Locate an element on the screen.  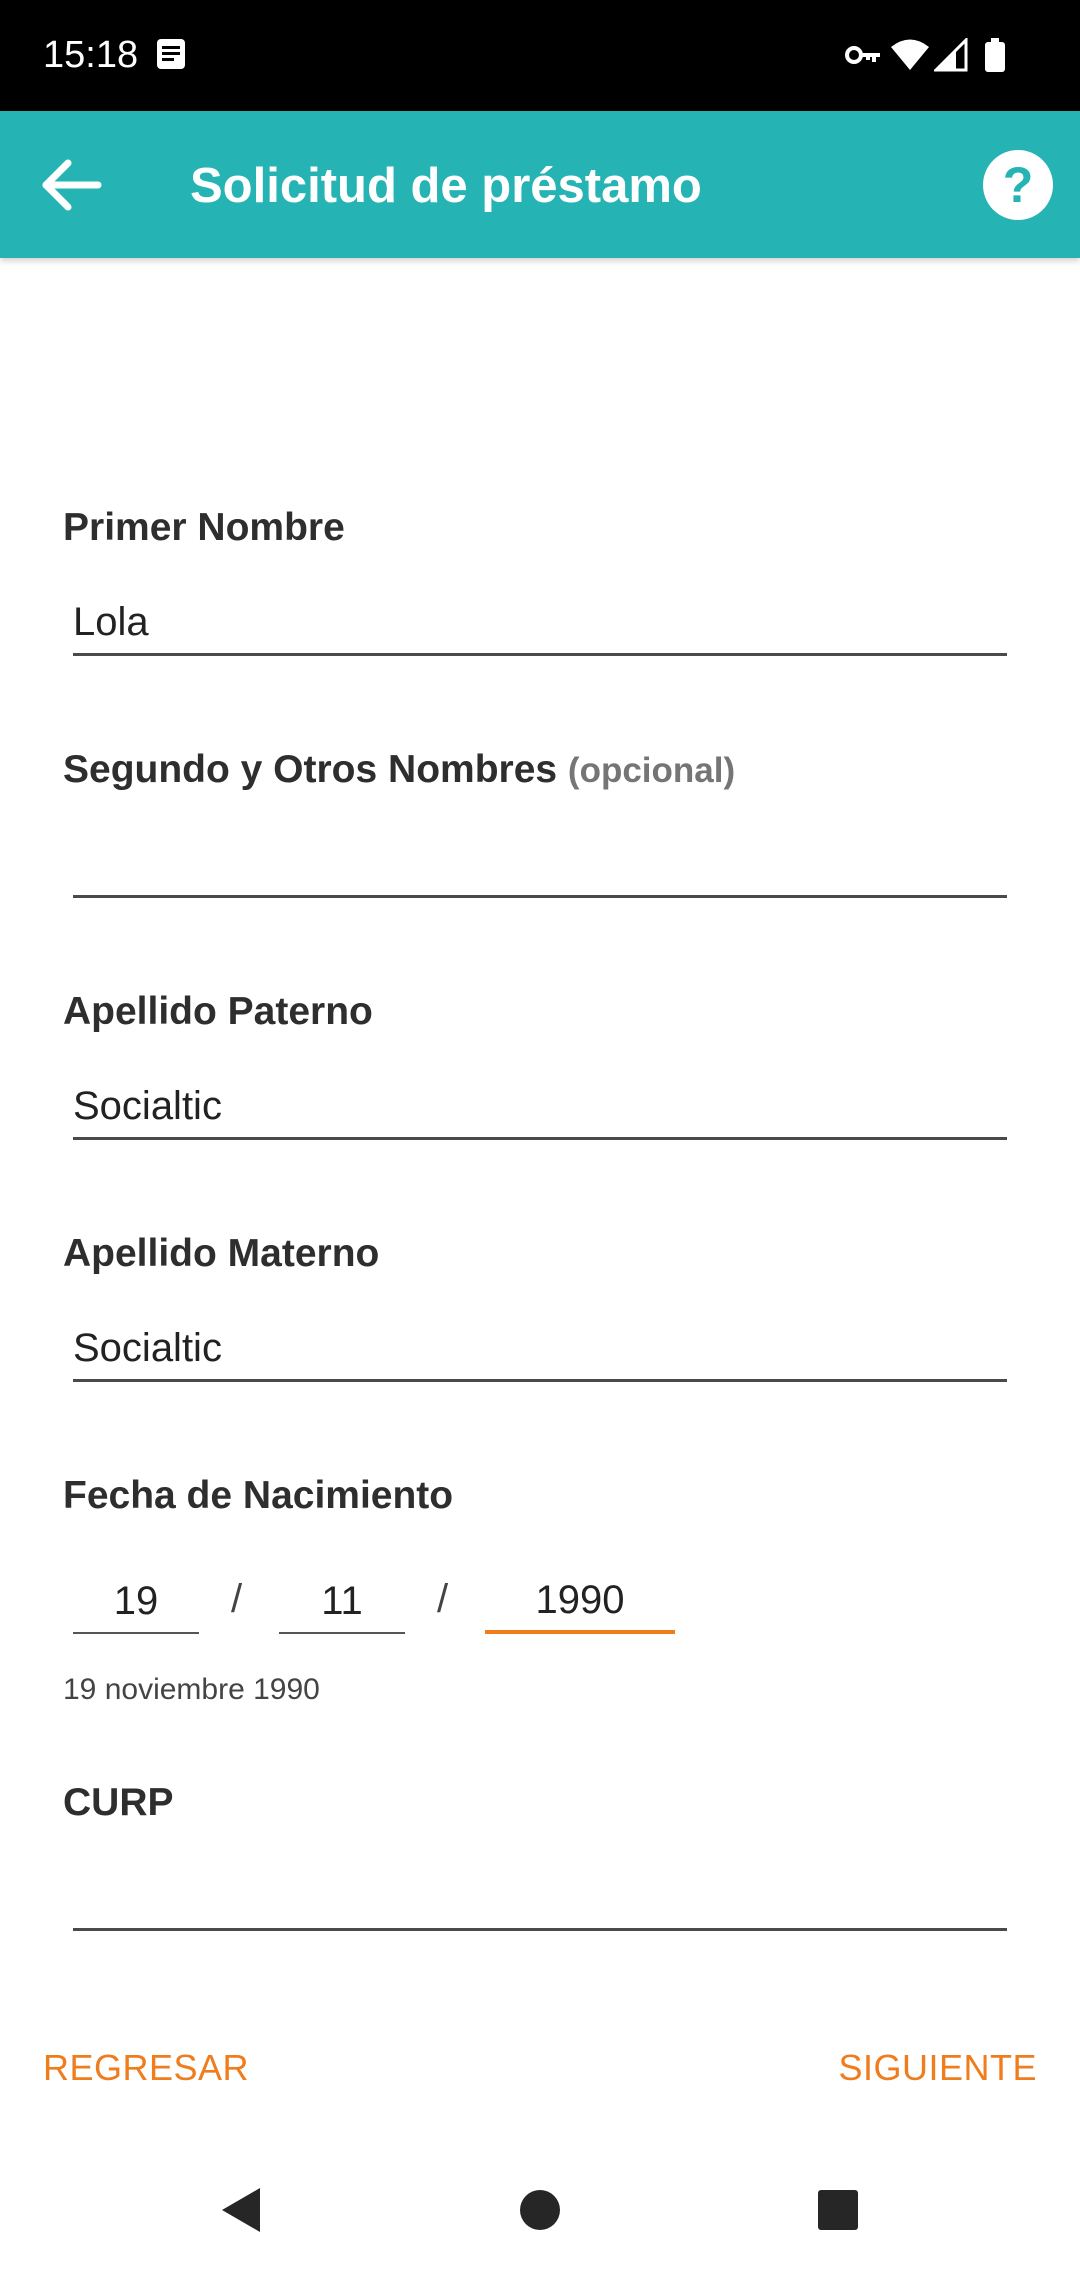
first-name-label: Primer Nombre is located at coordinates (204, 527).